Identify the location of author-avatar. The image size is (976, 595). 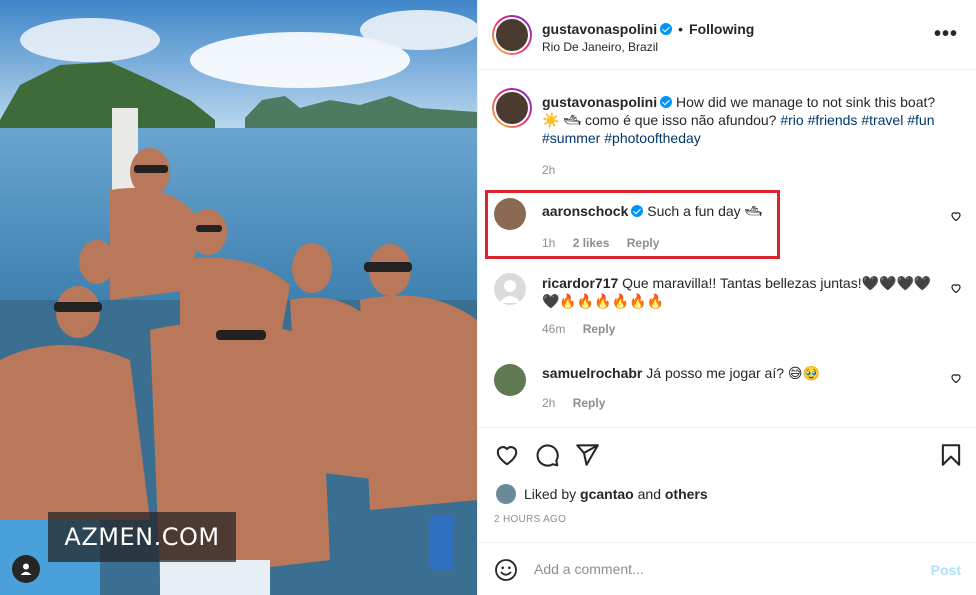
(512, 35).